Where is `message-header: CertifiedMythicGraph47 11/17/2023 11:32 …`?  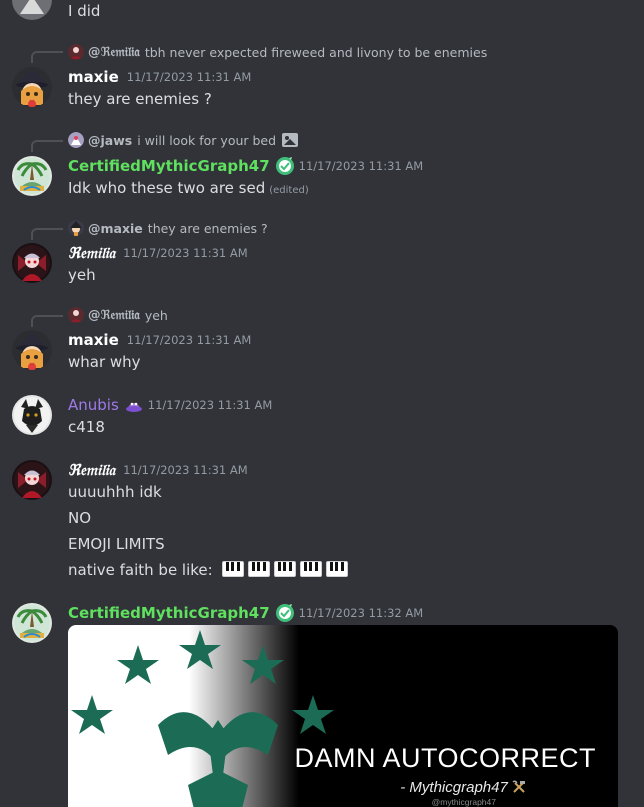
message-header: CertifiedMythicGraph47 11/17/2023 11:32 … is located at coordinates (245, 613).